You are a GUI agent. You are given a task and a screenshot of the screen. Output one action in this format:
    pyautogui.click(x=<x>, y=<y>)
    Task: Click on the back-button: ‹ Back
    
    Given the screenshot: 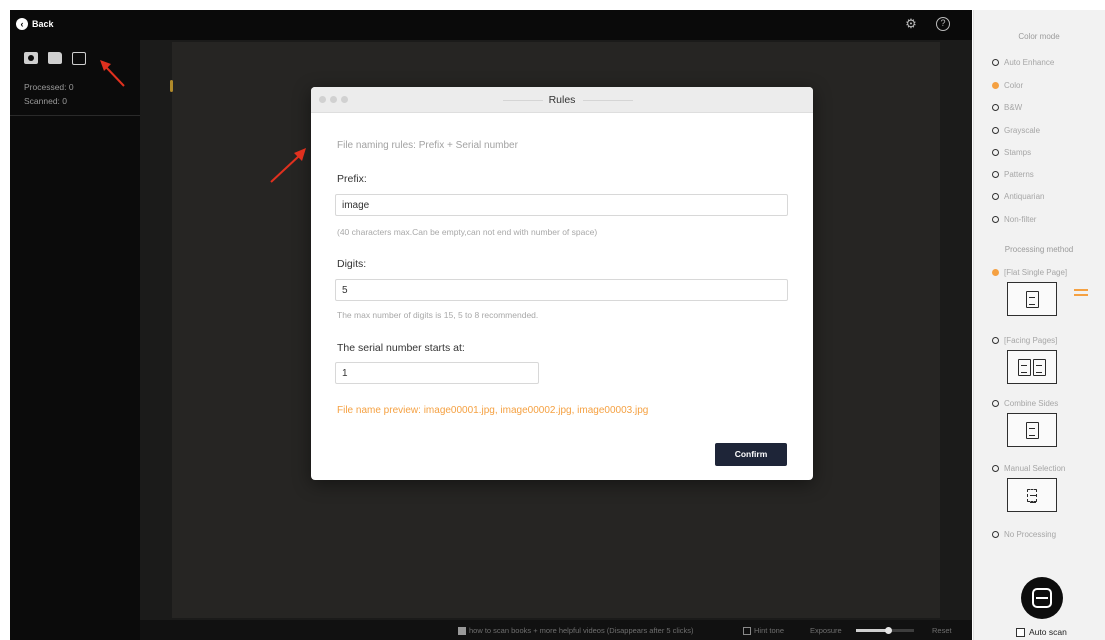 What is the action you would take?
    pyautogui.click(x=35, y=24)
    